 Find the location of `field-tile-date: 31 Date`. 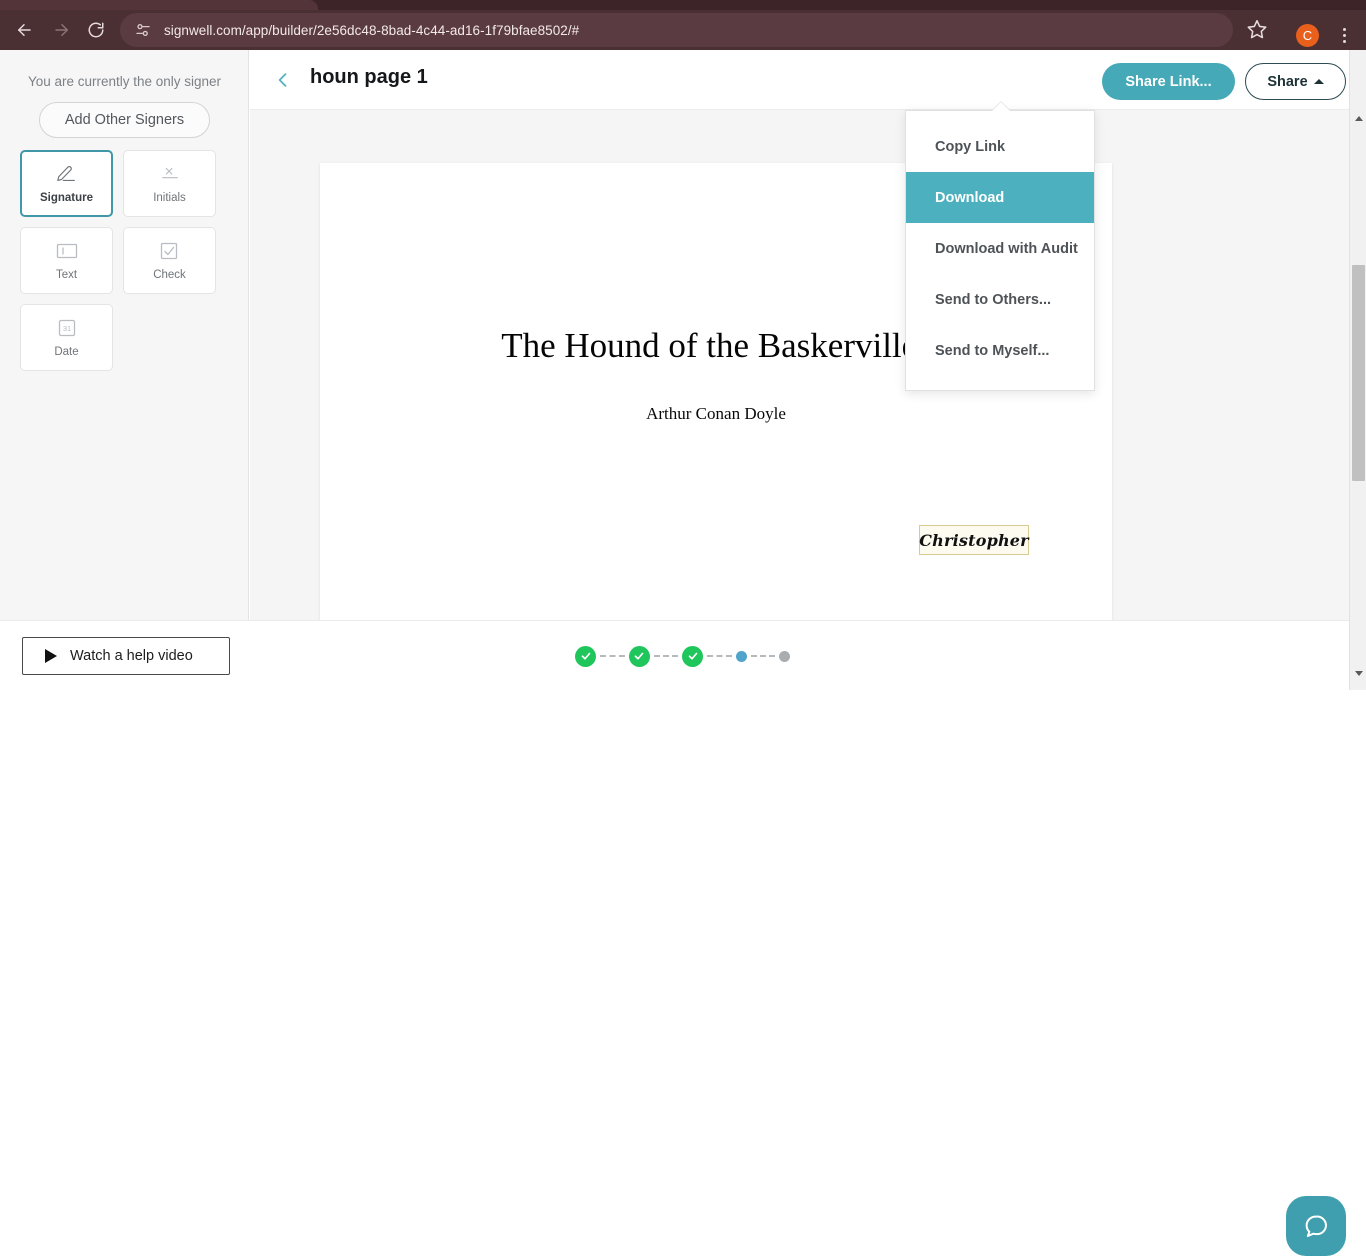

field-tile-date: 31 Date is located at coordinates (66, 337).